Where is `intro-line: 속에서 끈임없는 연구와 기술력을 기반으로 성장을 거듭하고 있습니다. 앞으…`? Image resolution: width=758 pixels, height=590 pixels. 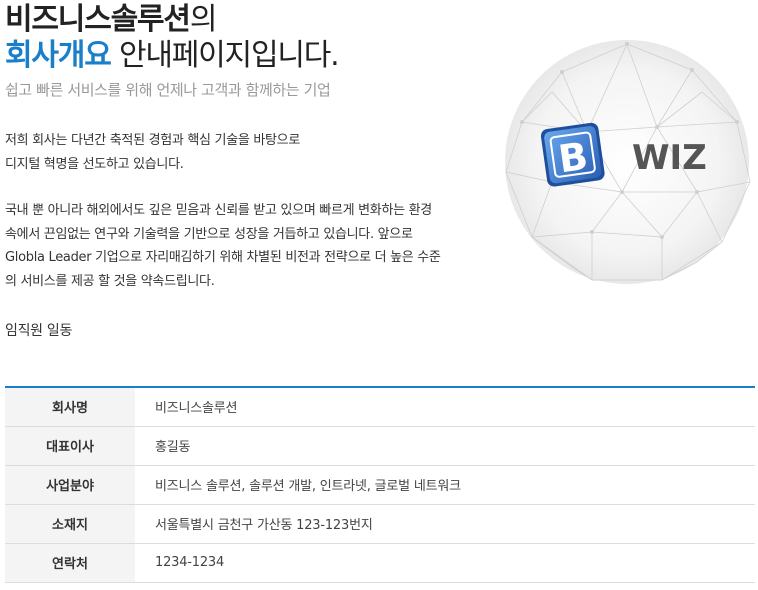
intro-line: 속에서 끈임없는 연구와 기술력을 기반으로 성장을 거듭하고 있습니다. 앞으… is located at coordinates (209, 234).